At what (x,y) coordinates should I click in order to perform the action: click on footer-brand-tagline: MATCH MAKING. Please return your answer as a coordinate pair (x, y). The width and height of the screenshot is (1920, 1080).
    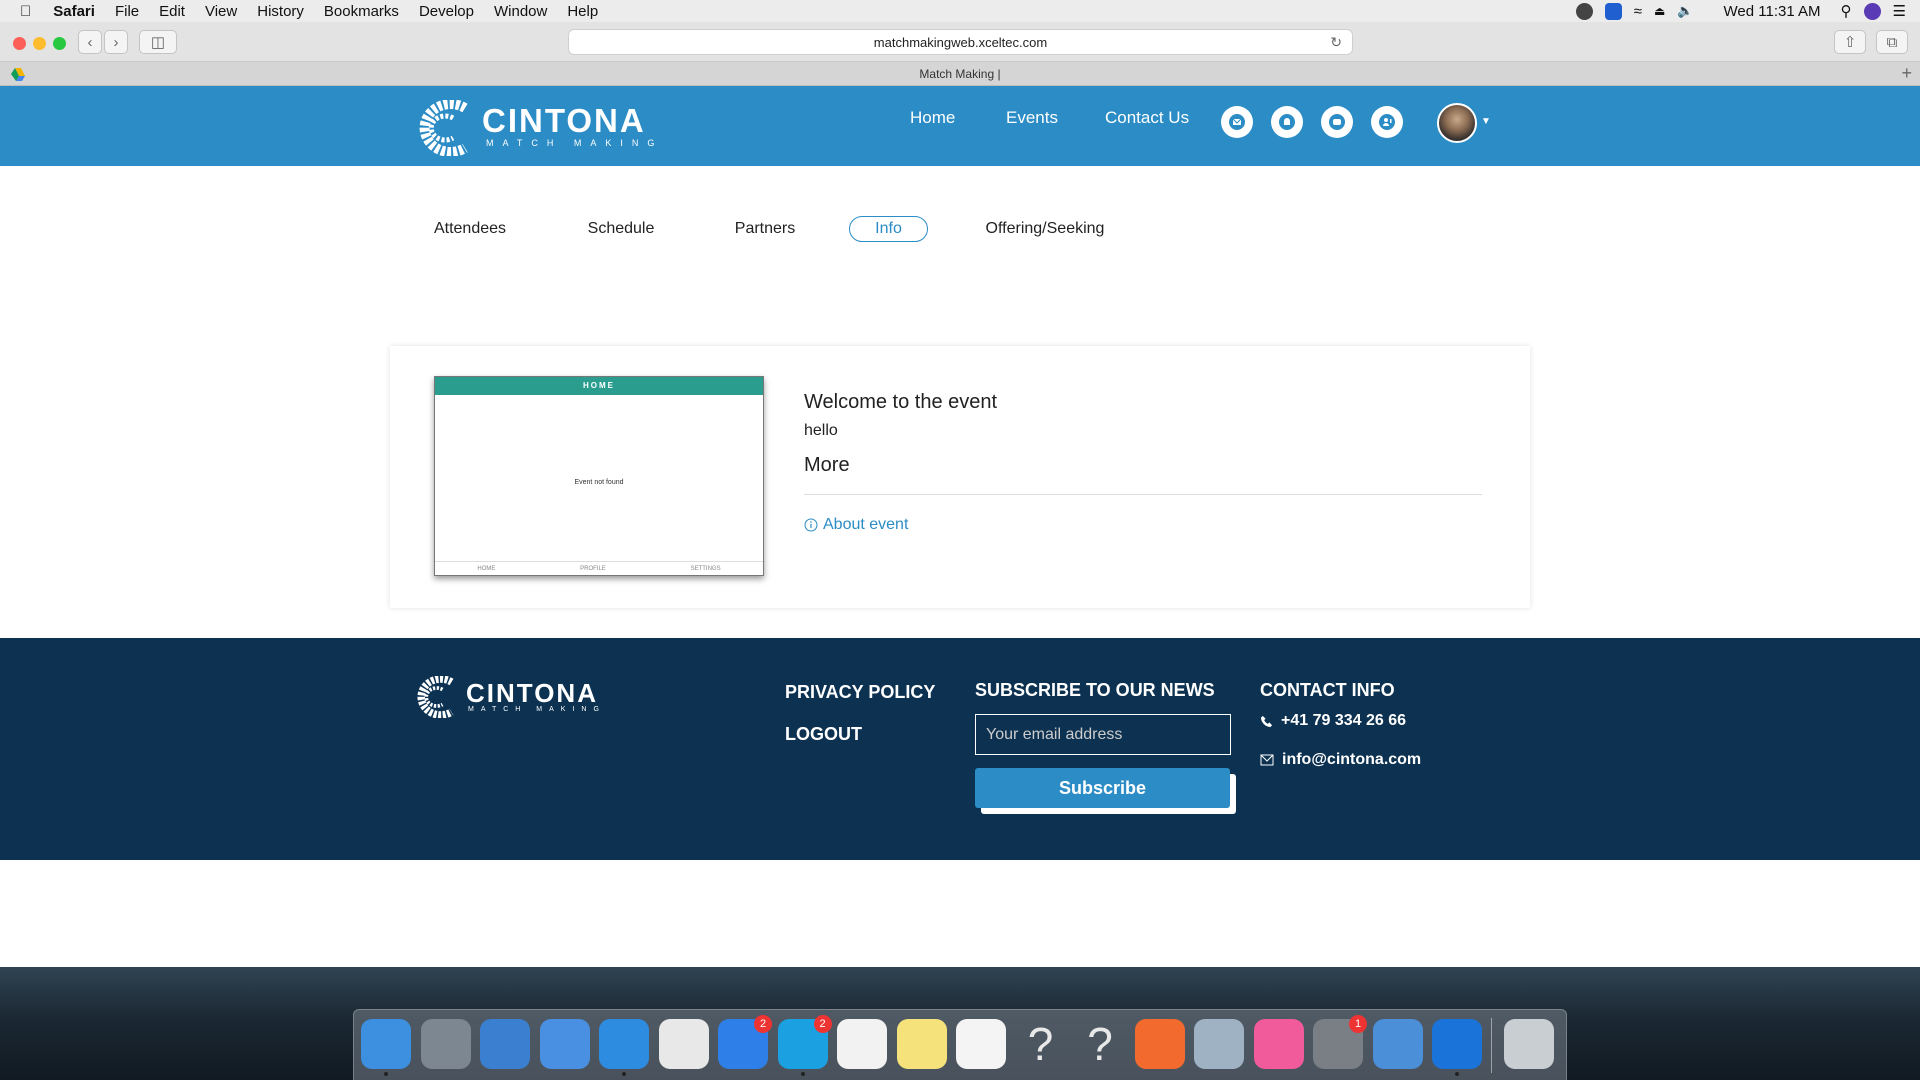
    Looking at the image, I should click on (537, 709).